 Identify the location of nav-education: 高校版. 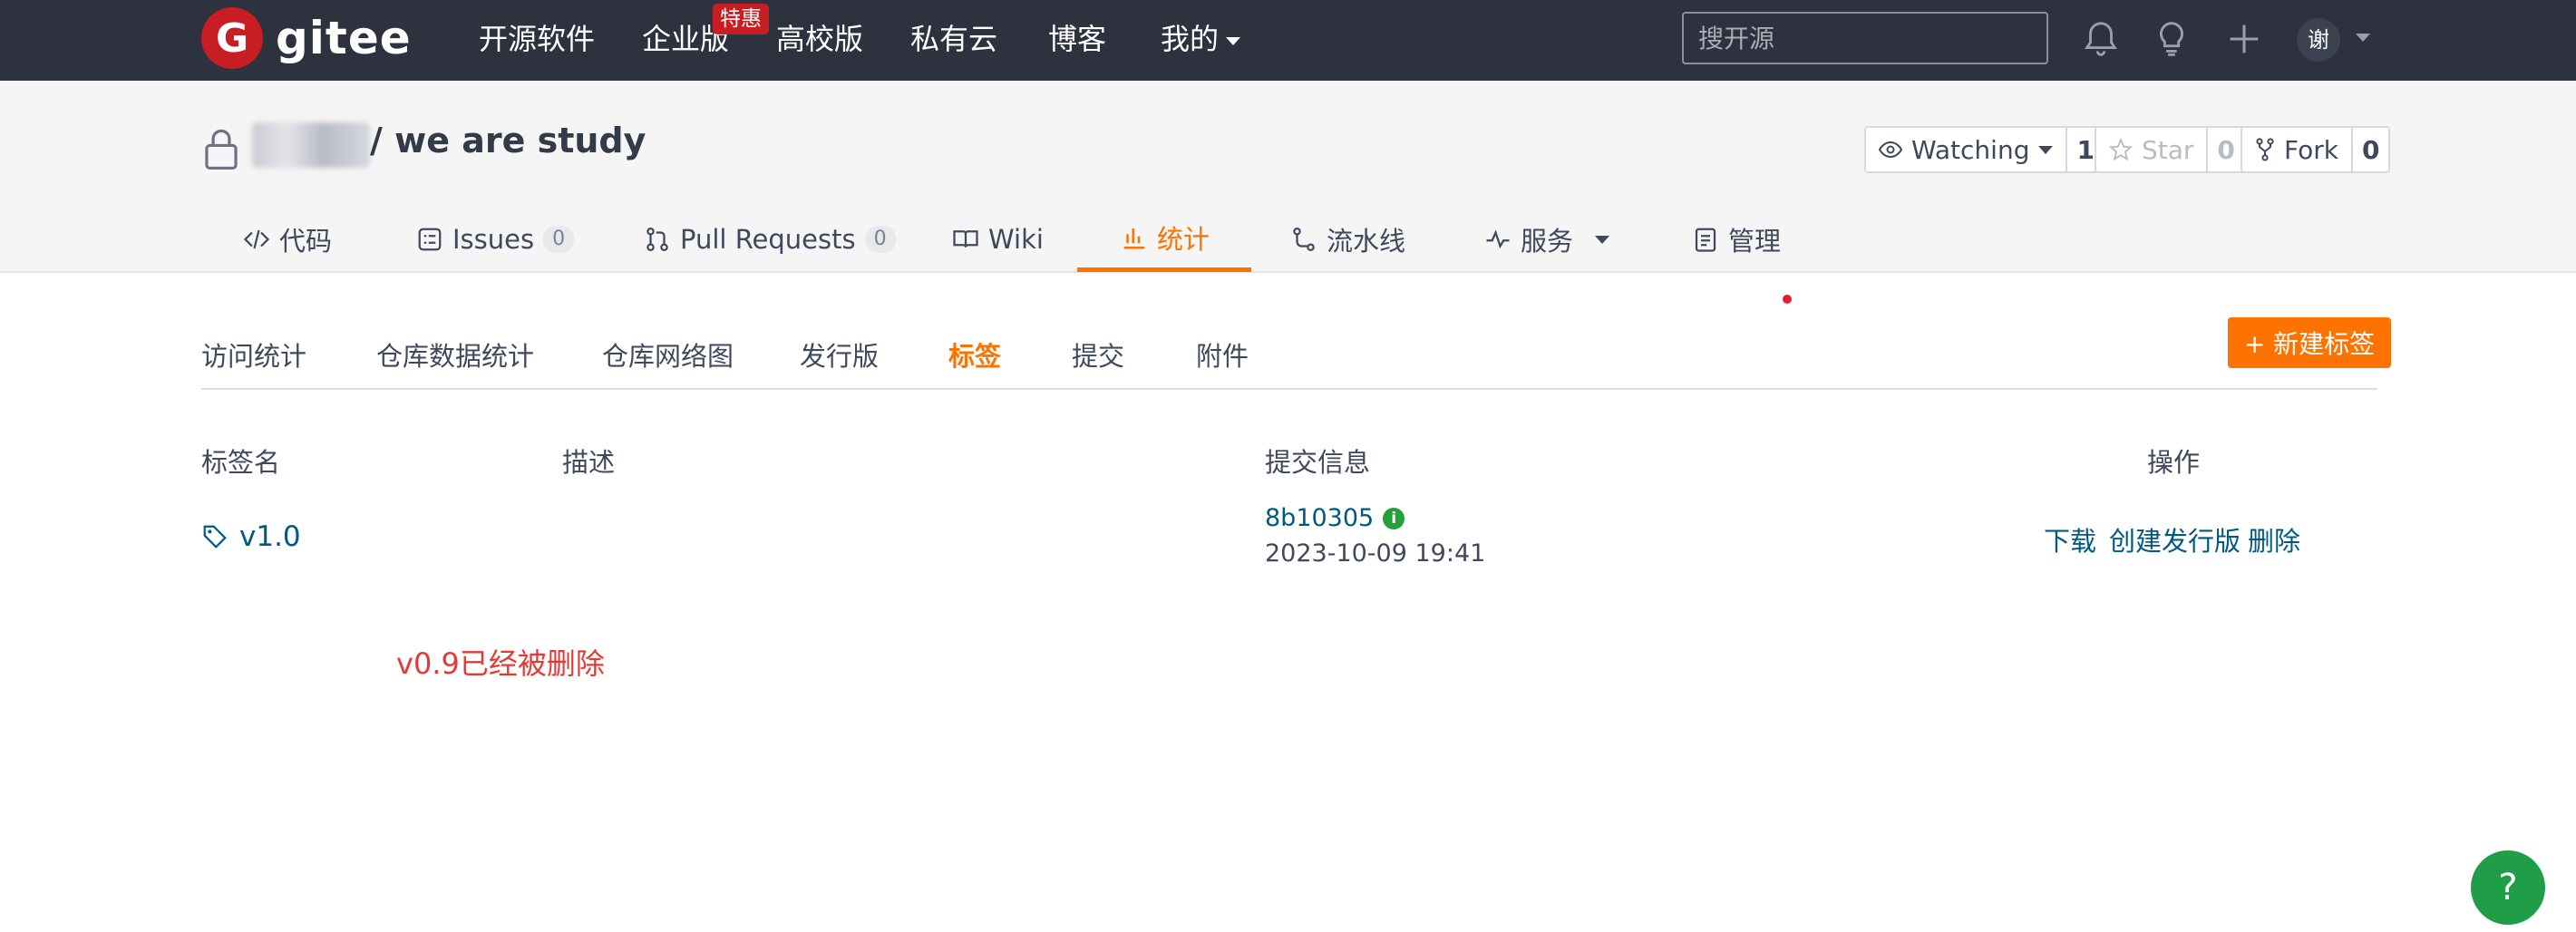
(819, 39).